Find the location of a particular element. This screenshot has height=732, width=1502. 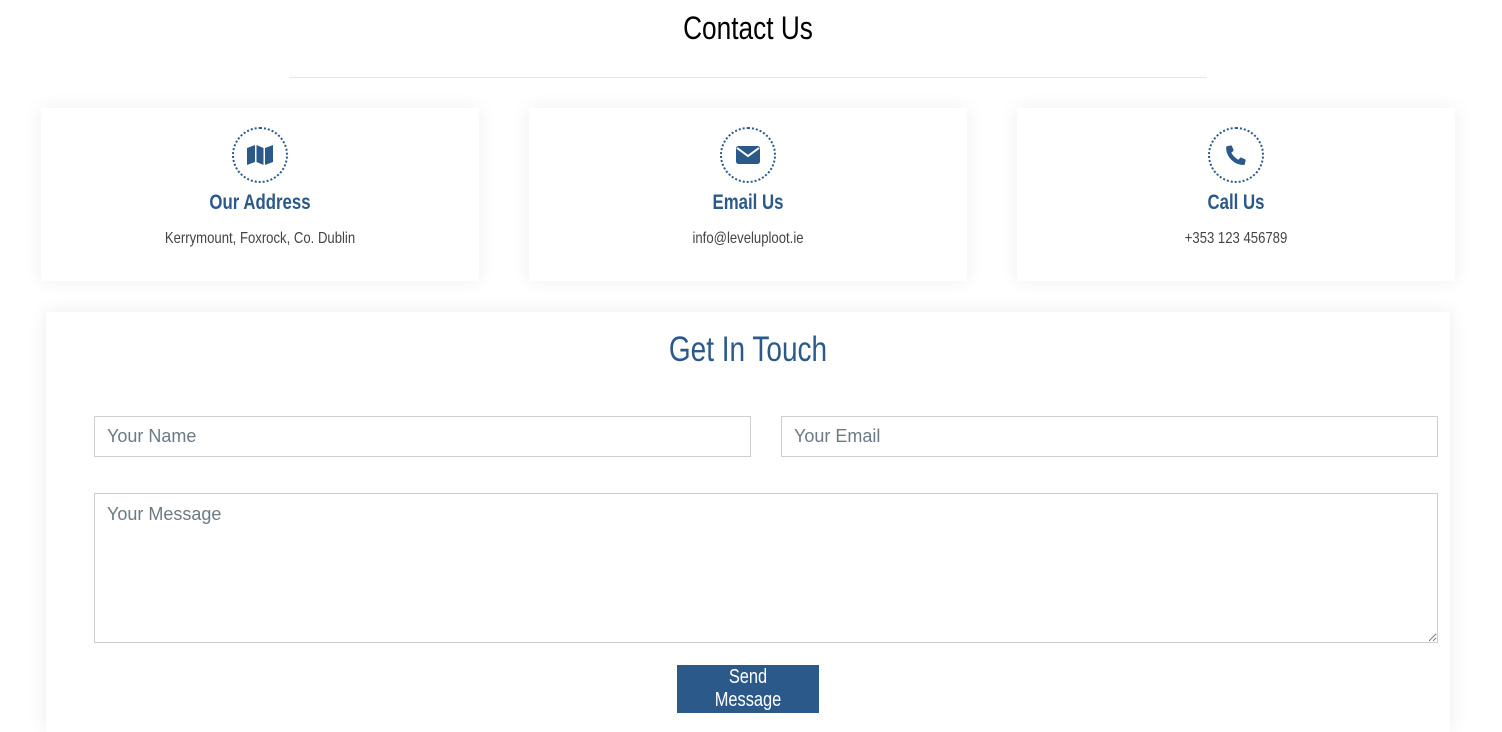

email-heading: Email Us is located at coordinates (748, 202).